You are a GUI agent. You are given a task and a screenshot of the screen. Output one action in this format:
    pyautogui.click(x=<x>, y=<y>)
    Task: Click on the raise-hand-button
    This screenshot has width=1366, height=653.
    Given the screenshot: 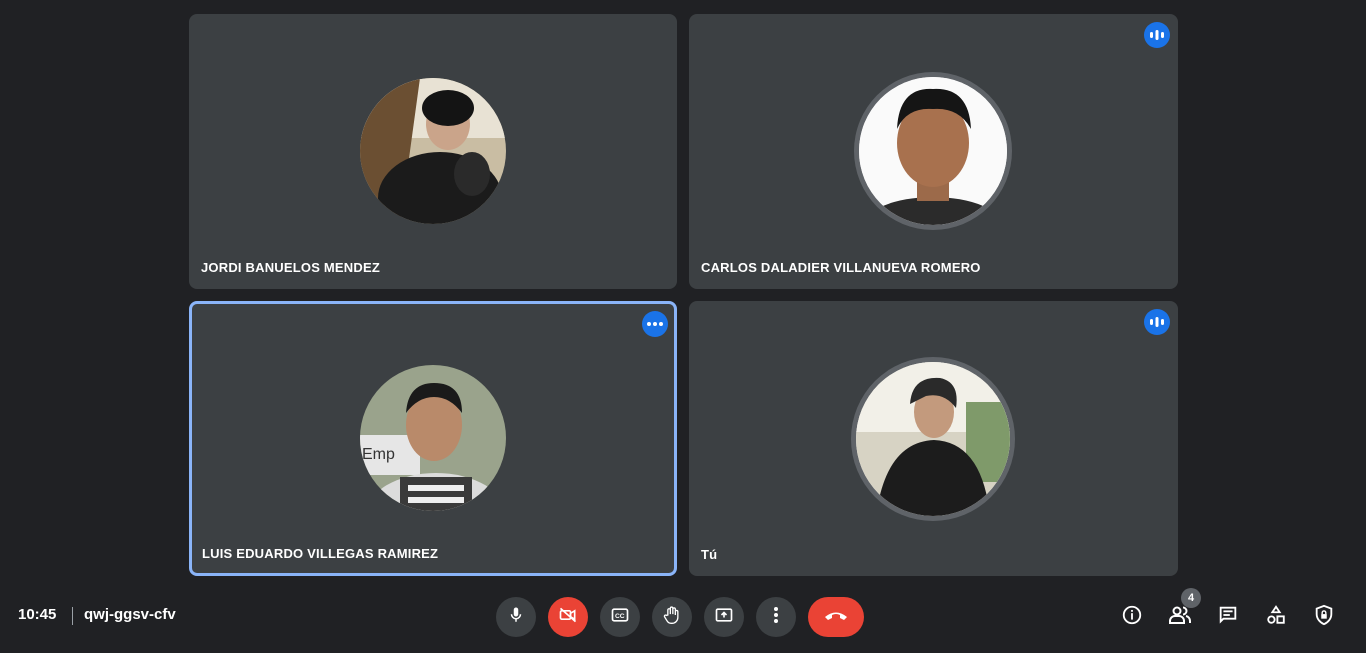 What is the action you would take?
    pyautogui.click(x=672, y=617)
    